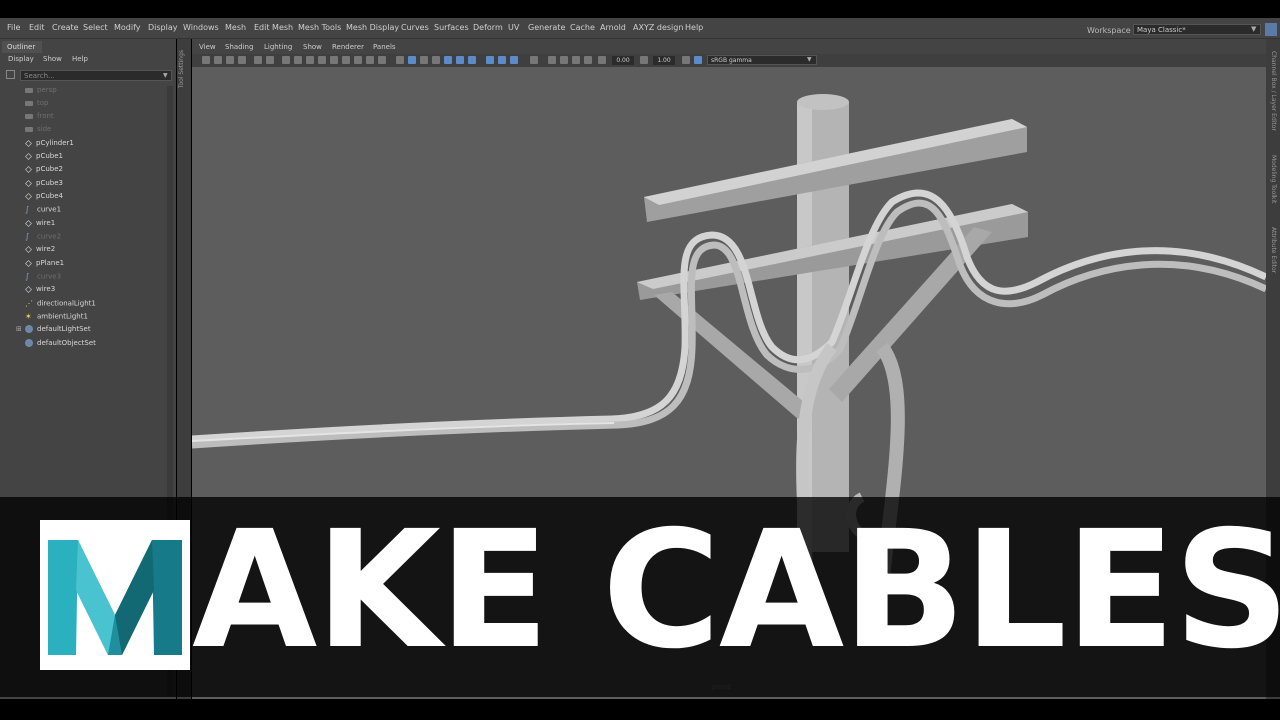  What do you see at coordinates (1273, 179) in the screenshot?
I see `tab-modeling-toolkit: Modeling Toolkit` at bounding box center [1273, 179].